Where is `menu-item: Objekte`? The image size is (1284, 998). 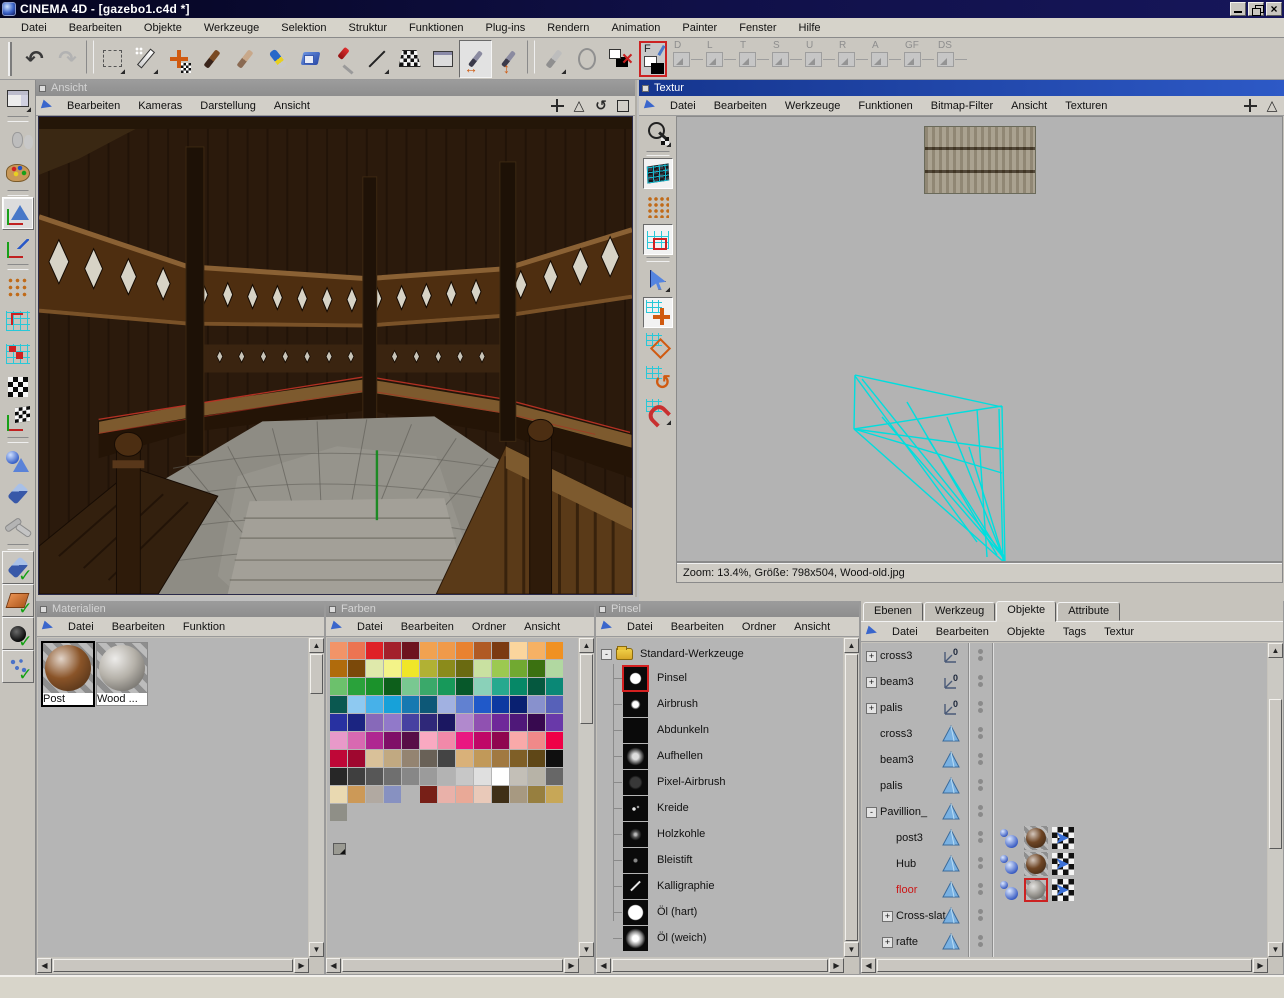
menu-item: Objekte is located at coordinates (1026, 632).